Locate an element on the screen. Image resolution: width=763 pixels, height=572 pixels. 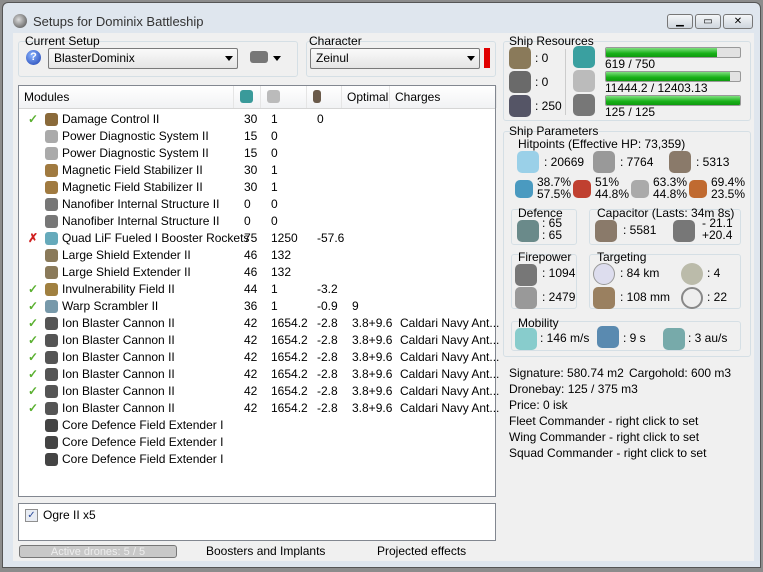
drones-list: ✓ Ogre II x5 is located at coordinates (257, 522).